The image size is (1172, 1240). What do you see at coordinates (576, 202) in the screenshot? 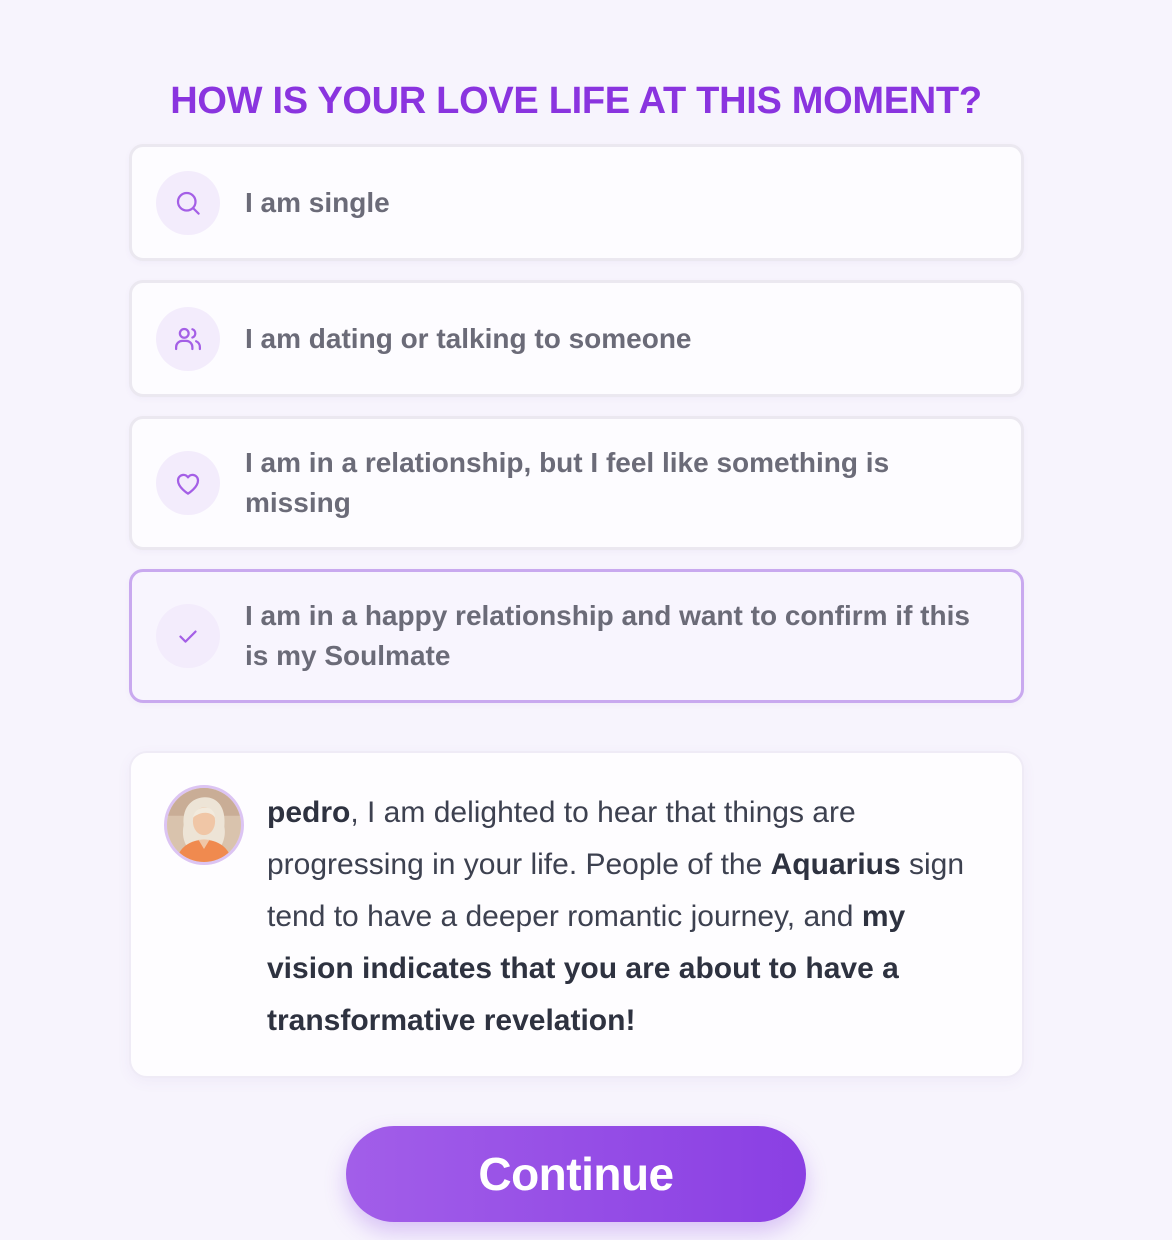
I see `option-single: I am single` at bounding box center [576, 202].